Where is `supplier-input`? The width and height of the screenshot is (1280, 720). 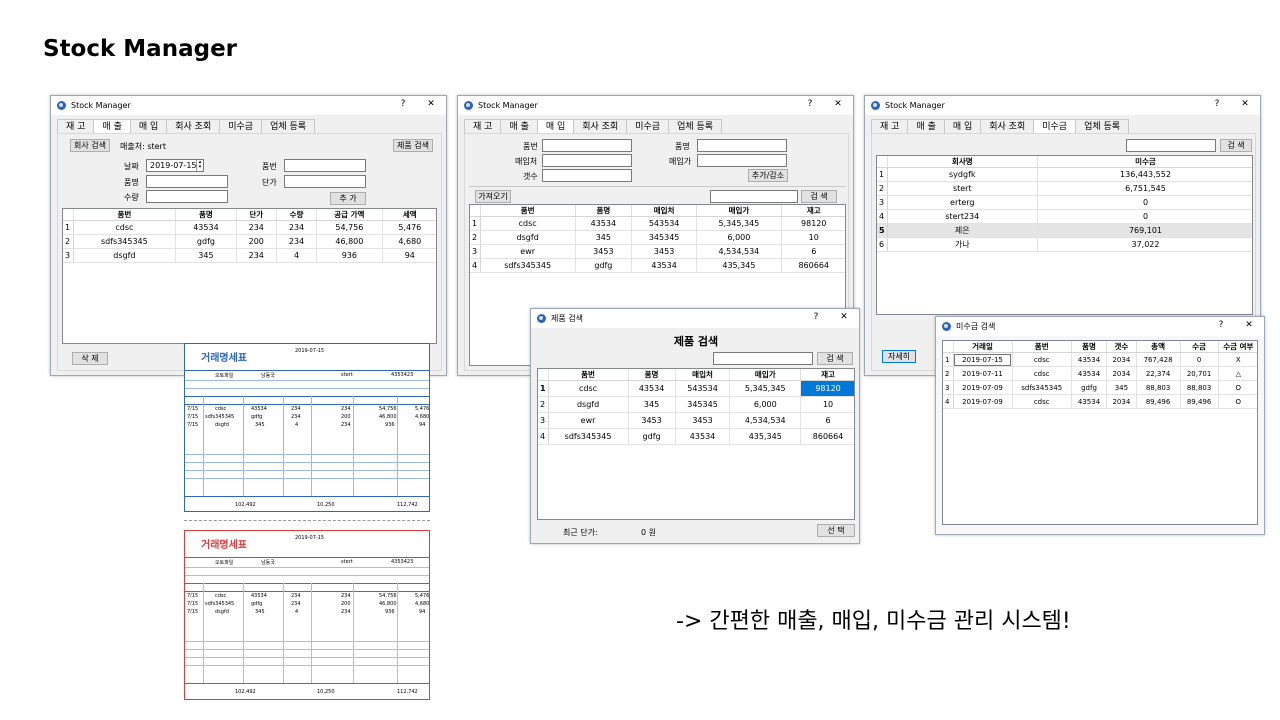
supplier-input is located at coordinates (587, 160).